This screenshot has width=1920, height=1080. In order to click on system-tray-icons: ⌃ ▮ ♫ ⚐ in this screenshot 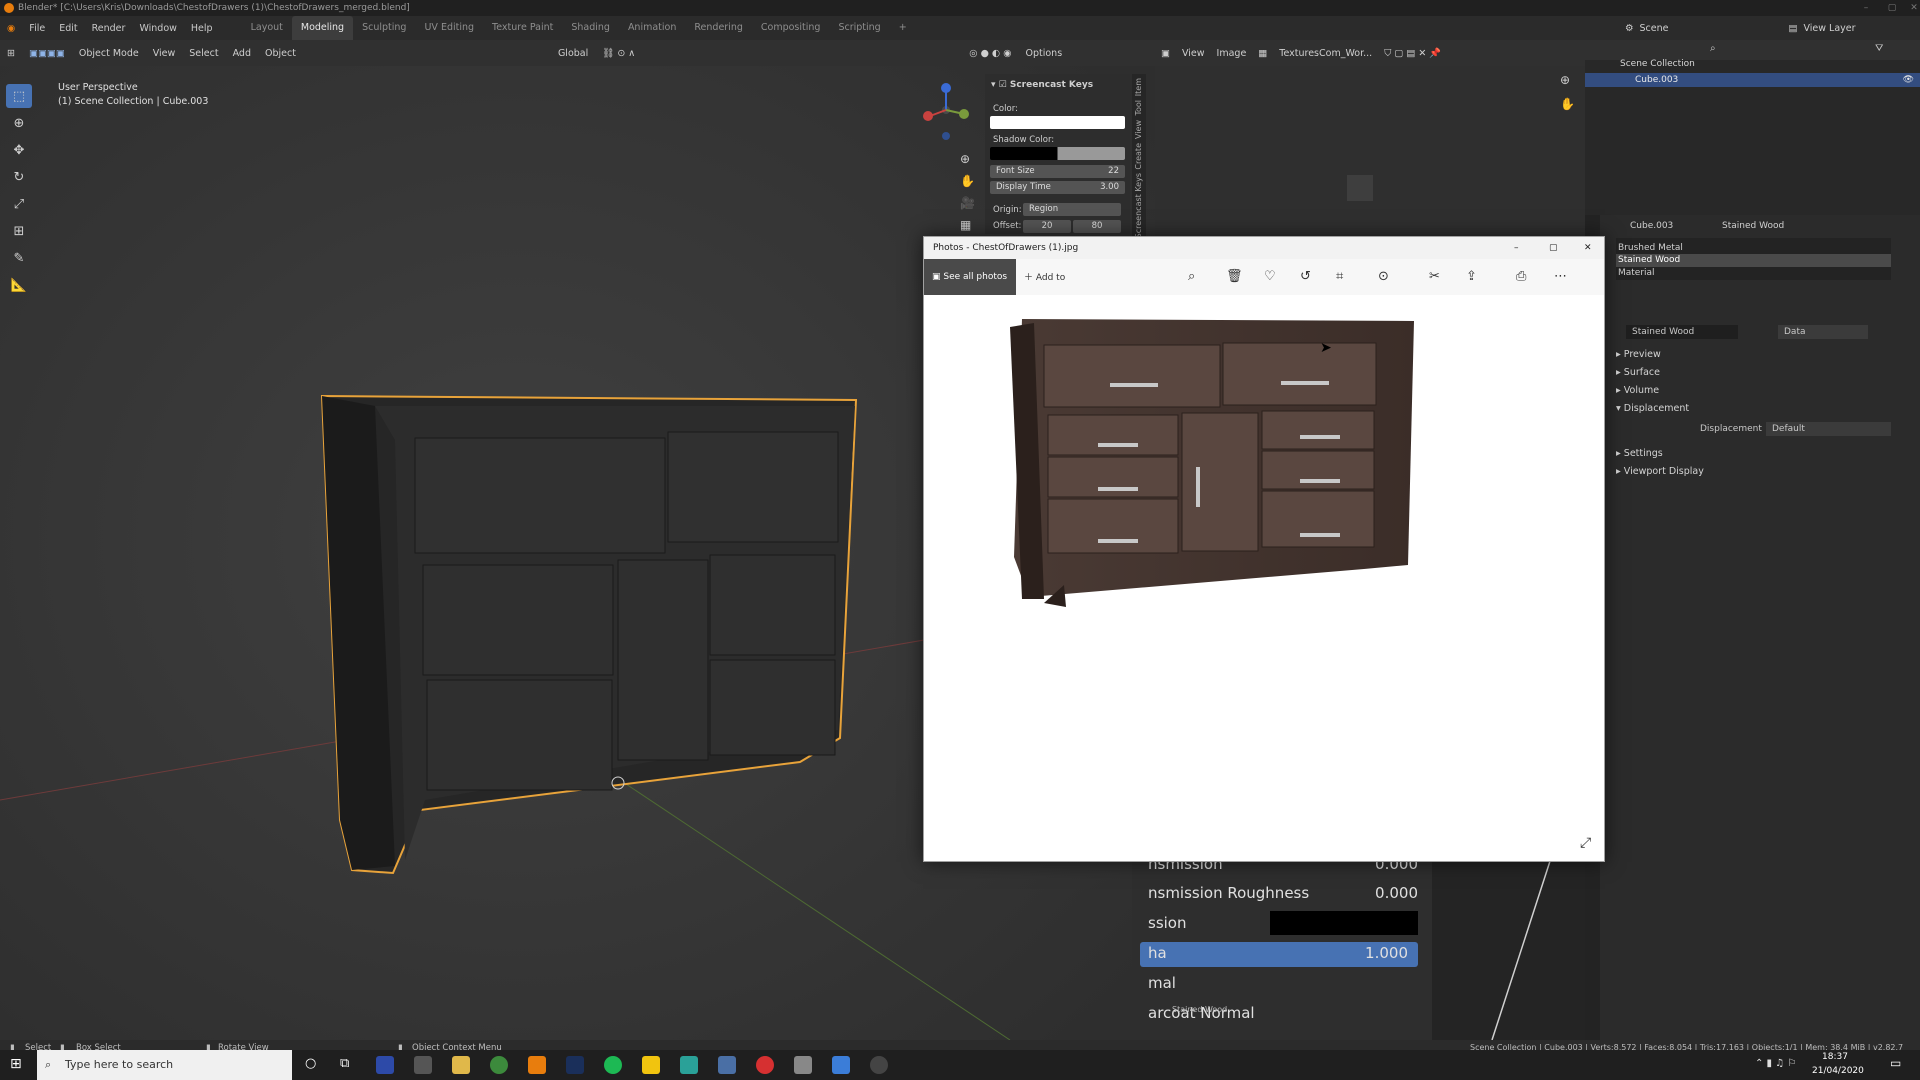, I will do `click(1775, 1063)`.